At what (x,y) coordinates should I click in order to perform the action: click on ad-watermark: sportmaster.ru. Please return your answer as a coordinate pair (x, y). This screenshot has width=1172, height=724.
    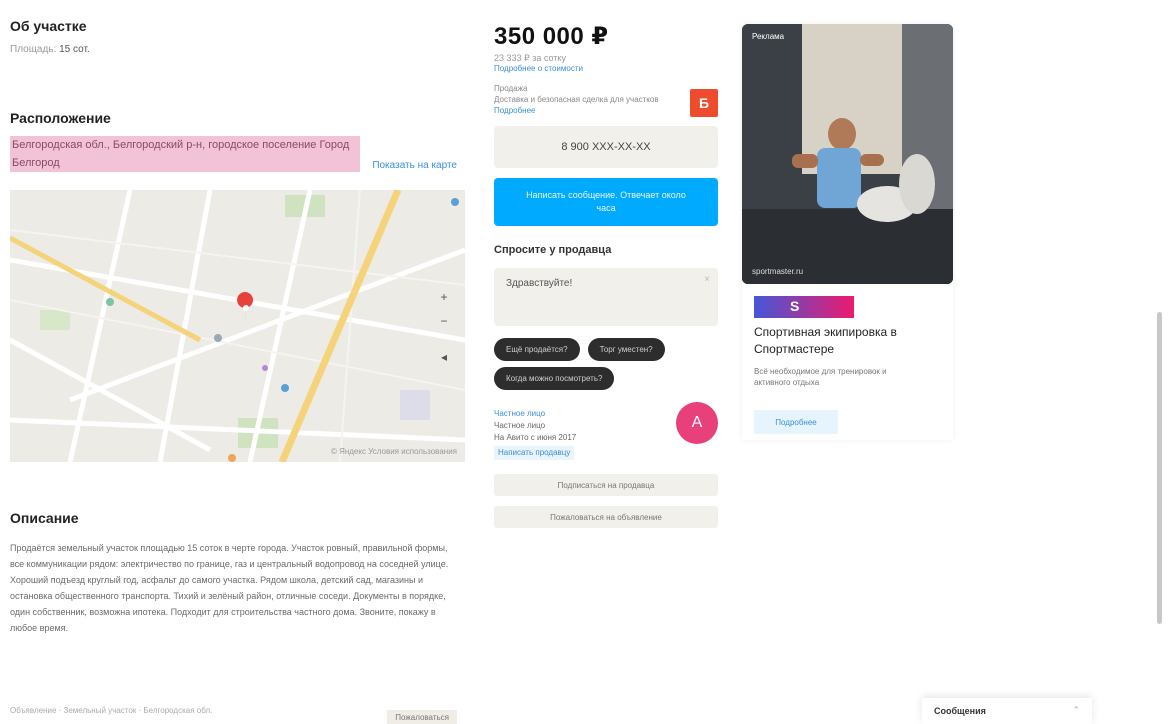
    Looking at the image, I should click on (778, 271).